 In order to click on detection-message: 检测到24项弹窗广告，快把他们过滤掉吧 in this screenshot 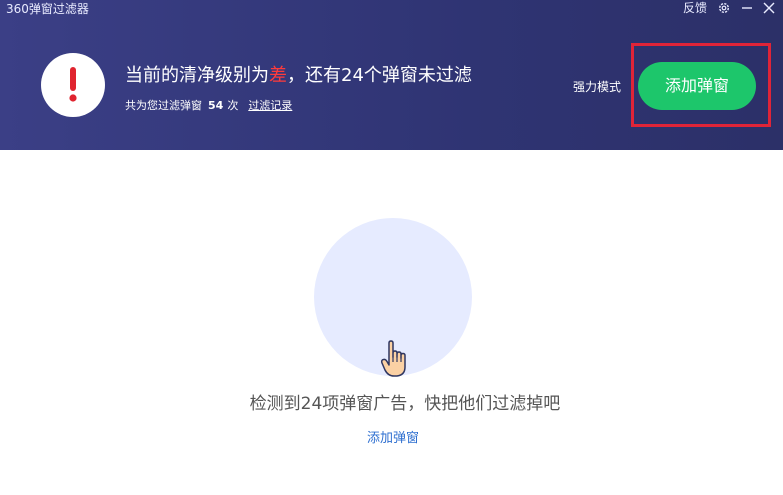, I will do `click(405, 404)`.